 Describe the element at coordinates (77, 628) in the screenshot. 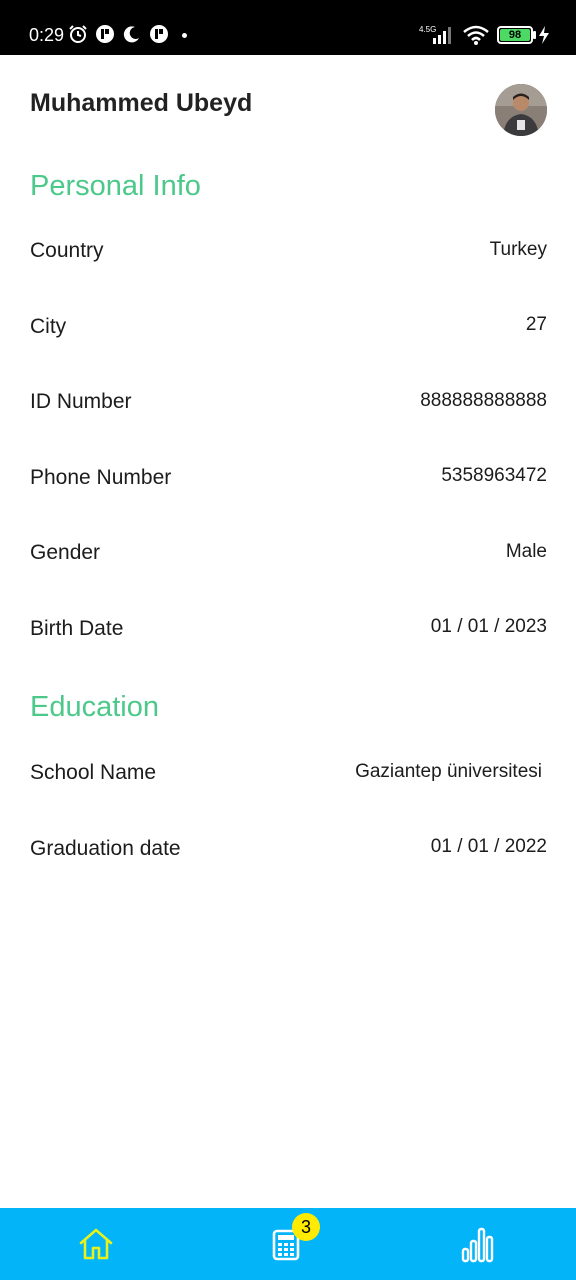

I see `row-label: Birth Date` at that location.